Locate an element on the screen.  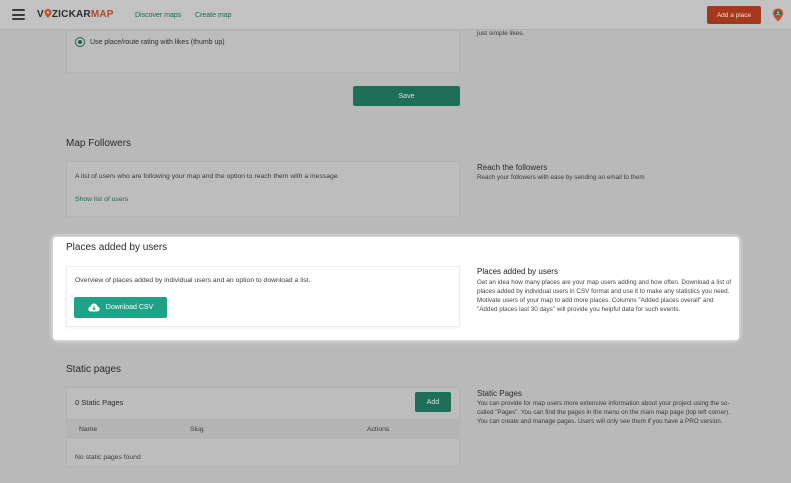
static-pages-table-header: Name Slug Actions is located at coordinates (263, 429).